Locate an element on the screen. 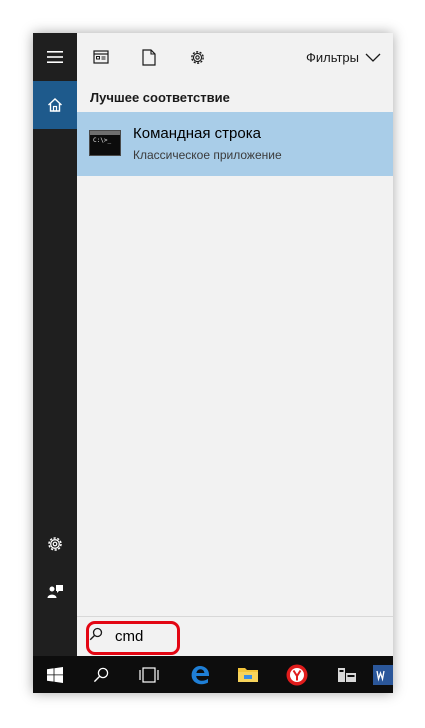 The width and height of the screenshot is (425, 728). filters-label: Фильтры is located at coordinates (332, 57).